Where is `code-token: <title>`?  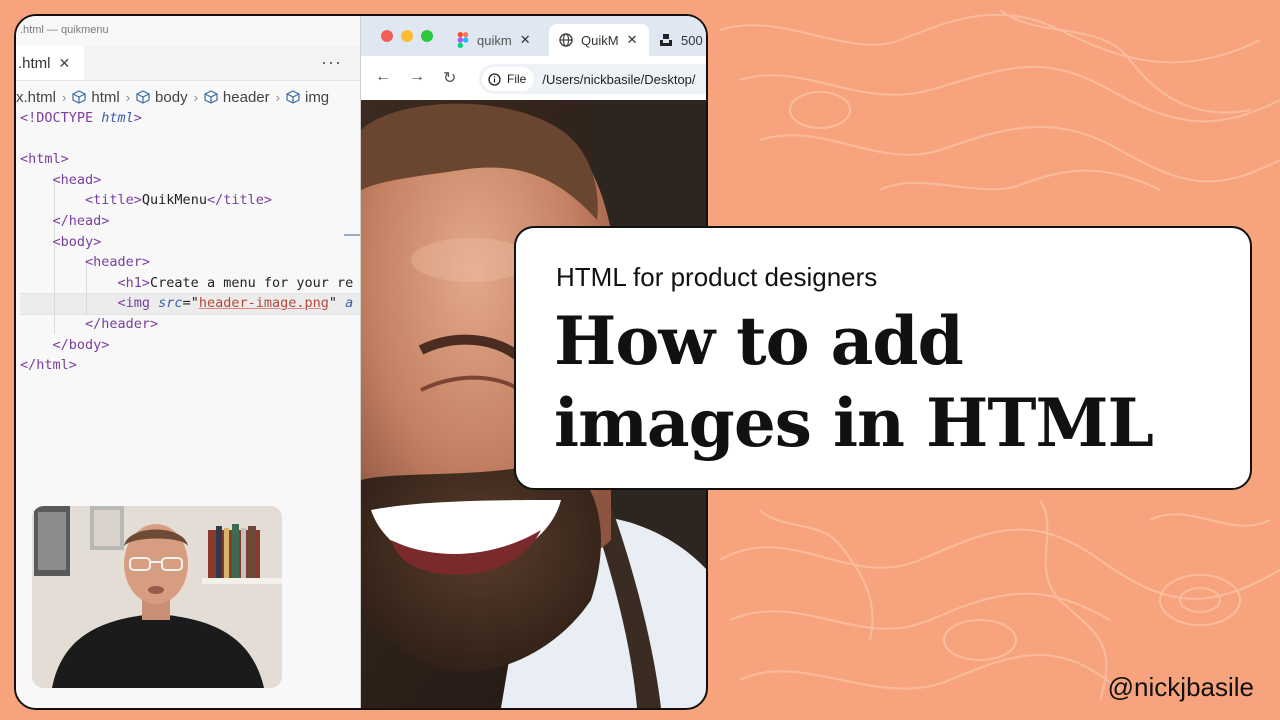 code-token: <title> is located at coordinates (81, 200).